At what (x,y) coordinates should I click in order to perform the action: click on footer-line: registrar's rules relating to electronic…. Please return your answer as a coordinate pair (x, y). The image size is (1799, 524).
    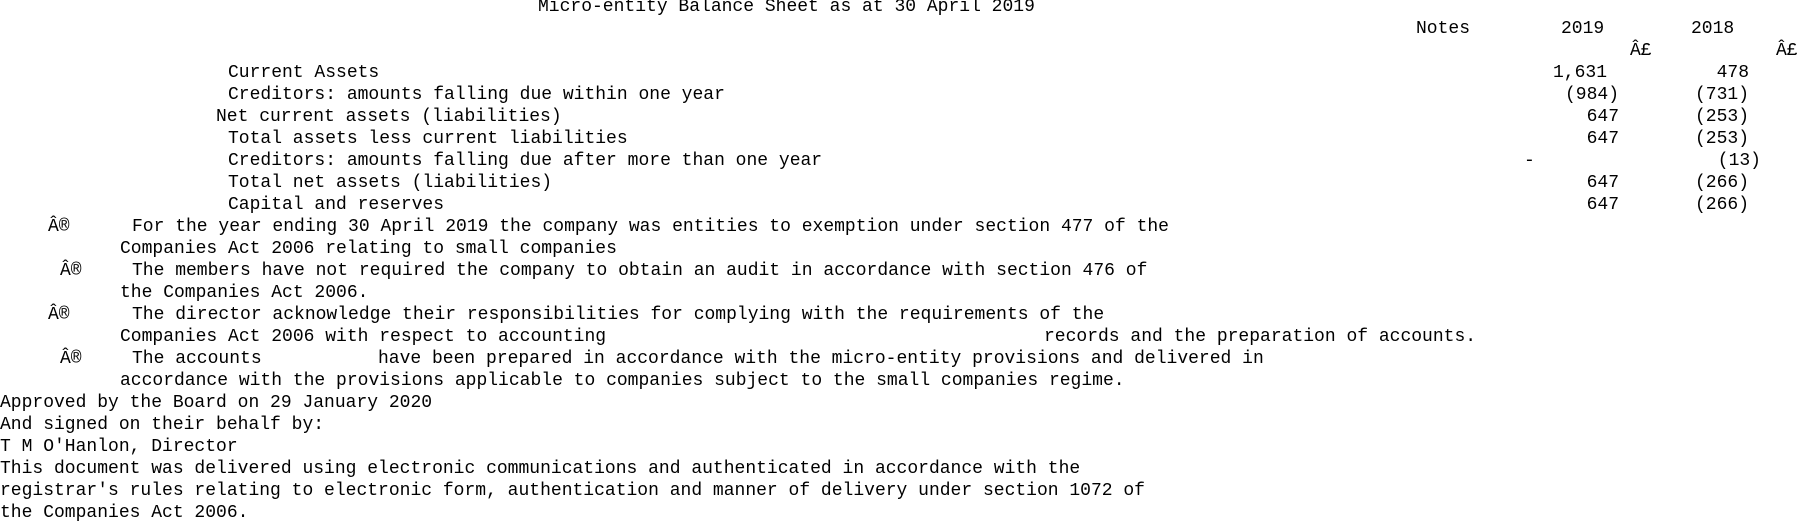
    Looking at the image, I should click on (572, 491).